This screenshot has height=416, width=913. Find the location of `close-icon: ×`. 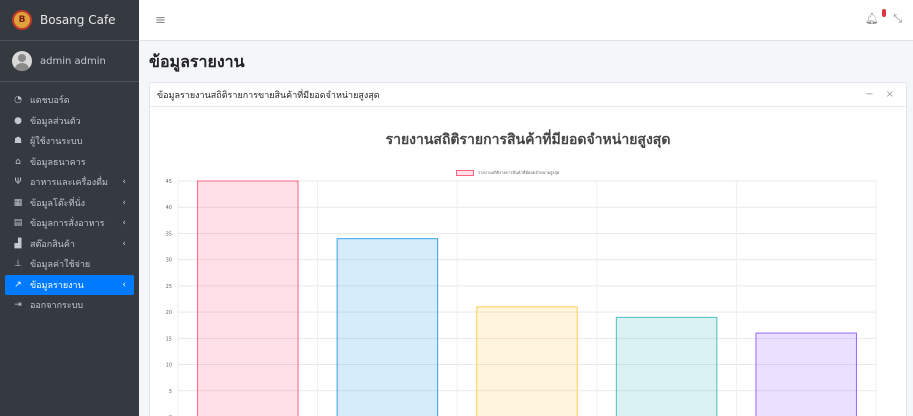

close-icon: × is located at coordinates (890, 94).